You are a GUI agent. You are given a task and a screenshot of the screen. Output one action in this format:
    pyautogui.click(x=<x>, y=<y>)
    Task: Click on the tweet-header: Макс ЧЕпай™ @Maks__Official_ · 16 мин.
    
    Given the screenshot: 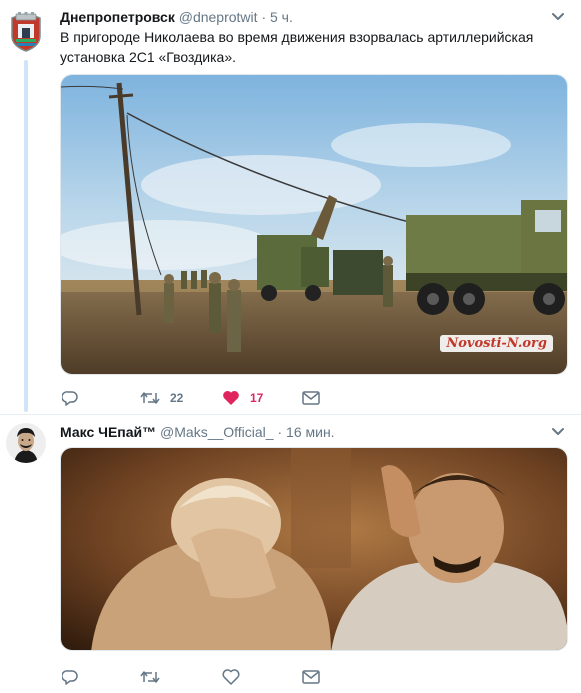 What is the action you would take?
    pyautogui.click(x=305, y=432)
    